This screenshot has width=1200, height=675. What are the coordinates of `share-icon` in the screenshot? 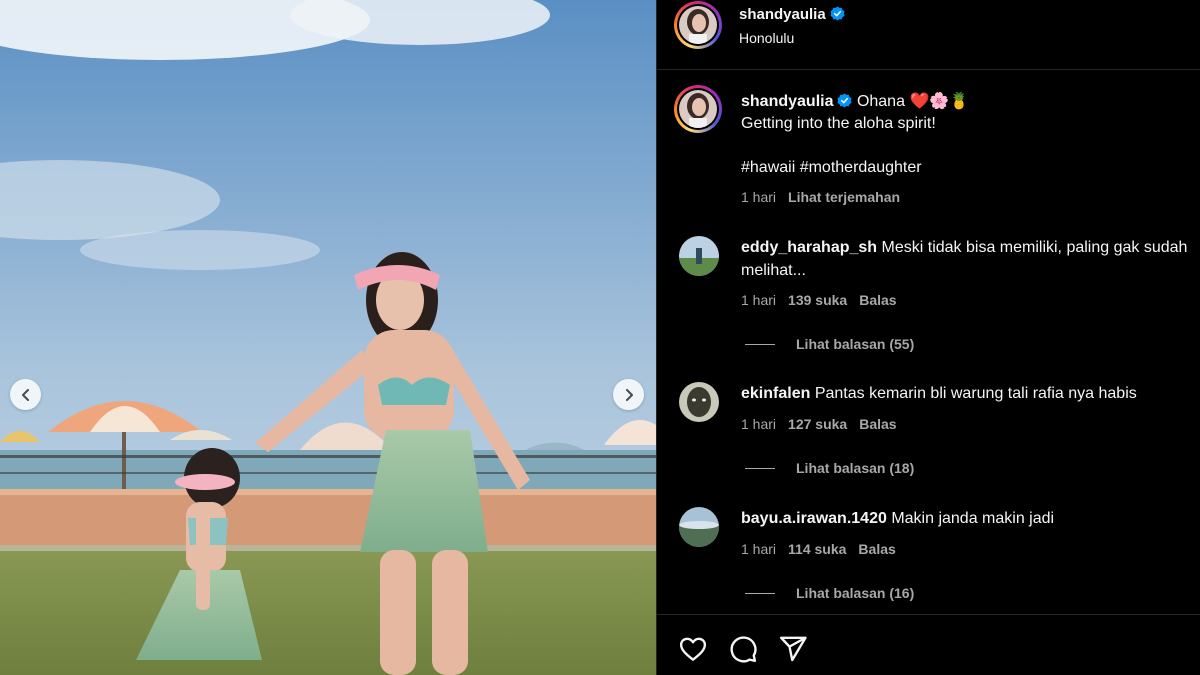 It's located at (793, 649).